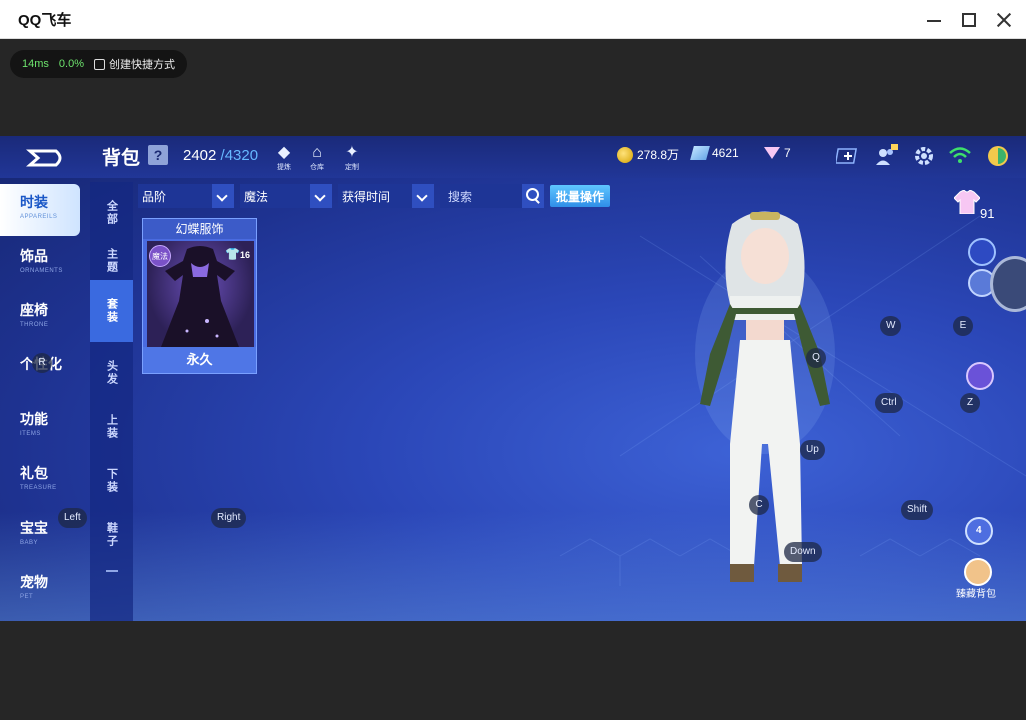 This screenshot has width=1026, height=720. Describe the element at coordinates (980, 376) in the screenshot. I see `effect-icon` at that location.